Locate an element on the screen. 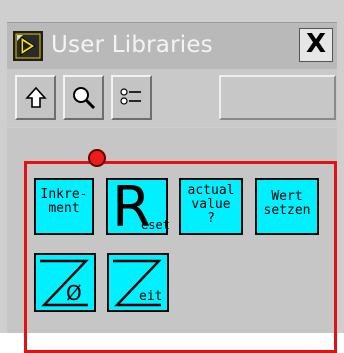 The image size is (344, 353). vi-actual-value: actual value ? is located at coordinates (211, 206).